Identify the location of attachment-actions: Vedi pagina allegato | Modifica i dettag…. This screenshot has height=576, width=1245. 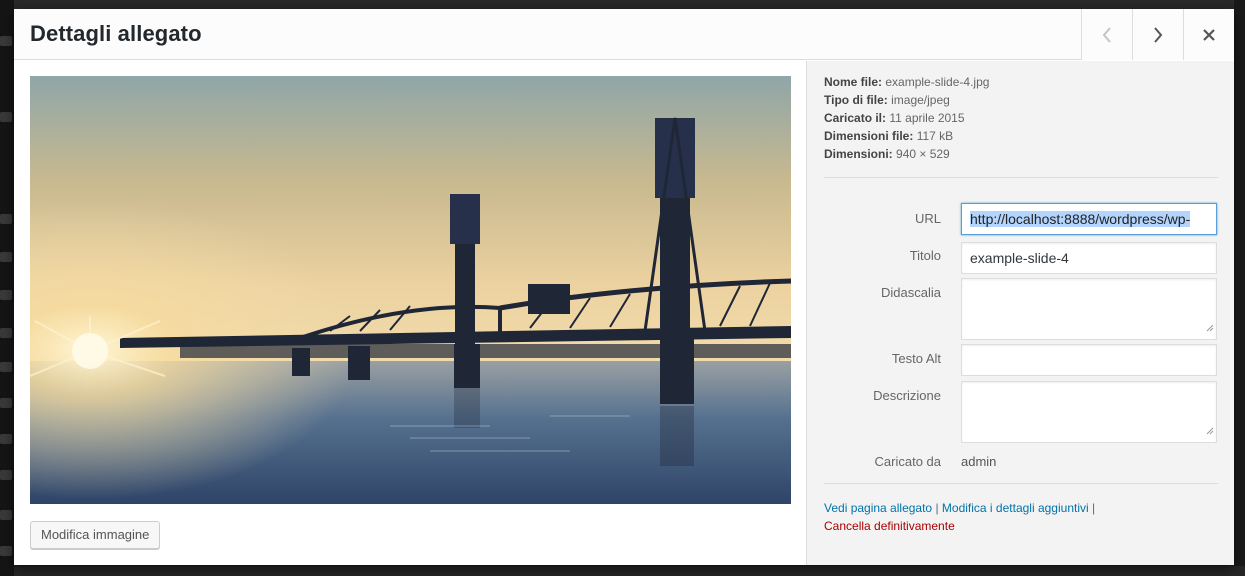
(1024, 517).